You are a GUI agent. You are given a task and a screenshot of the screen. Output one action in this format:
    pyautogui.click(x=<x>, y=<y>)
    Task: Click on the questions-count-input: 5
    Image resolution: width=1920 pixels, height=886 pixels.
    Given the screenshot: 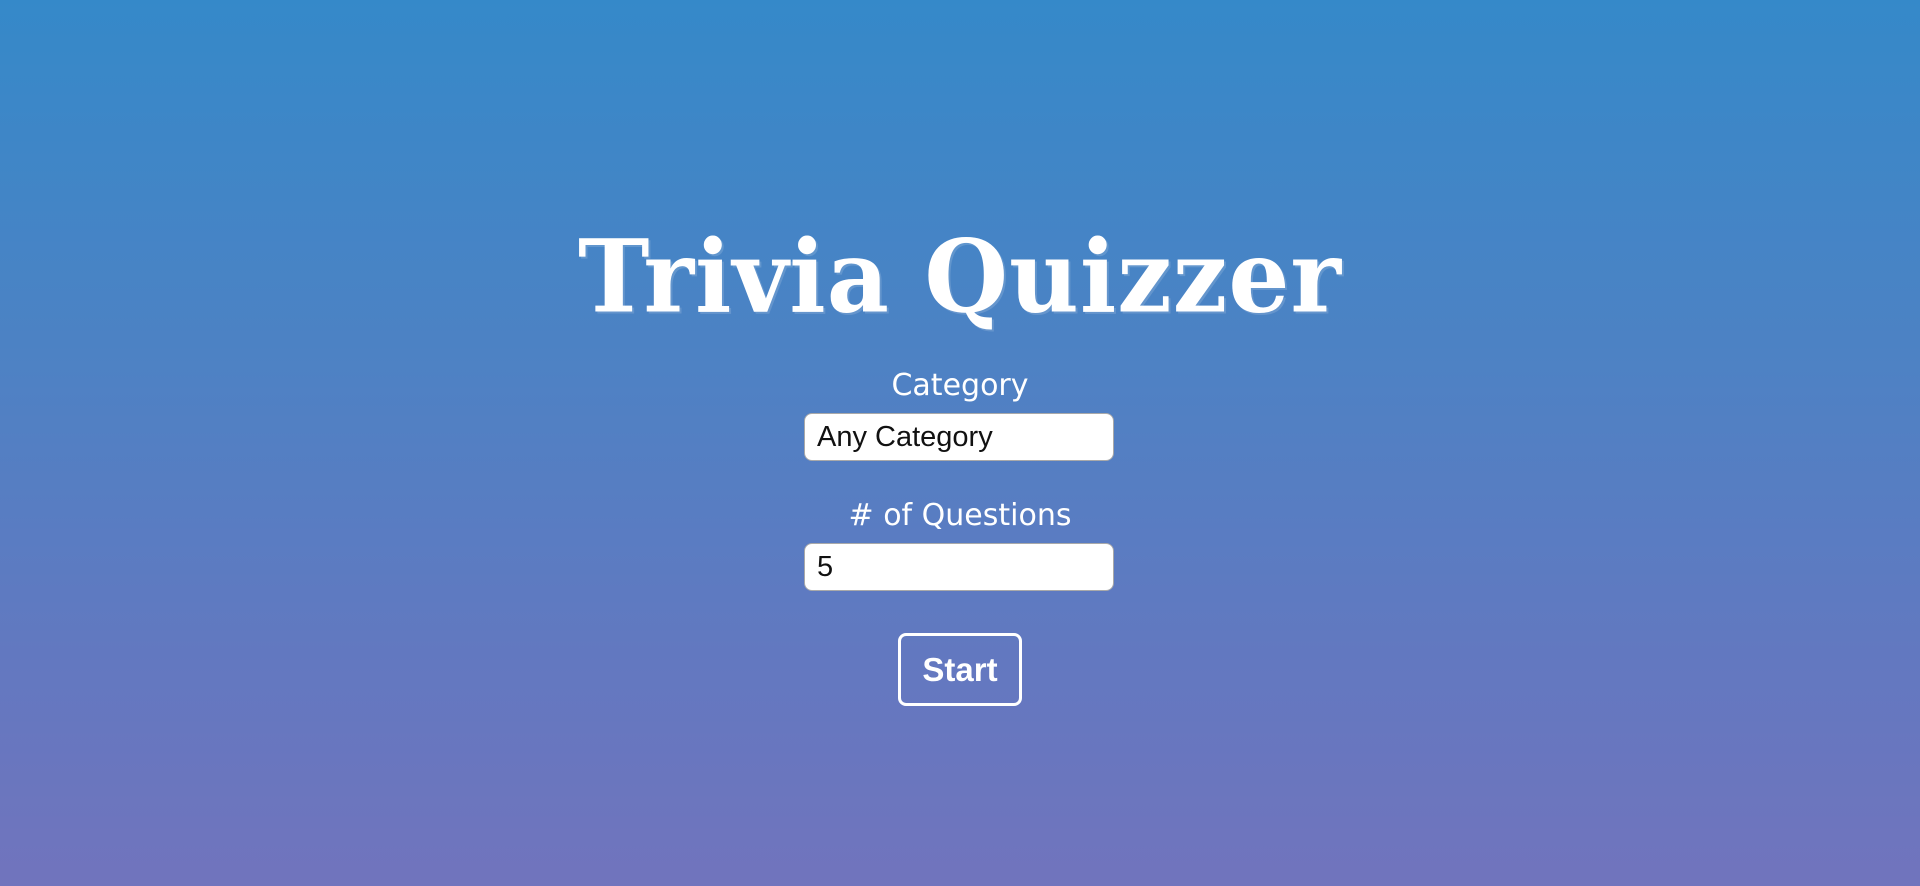 What is the action you would take?
    pyautogui.click(x=959, y=567)
    